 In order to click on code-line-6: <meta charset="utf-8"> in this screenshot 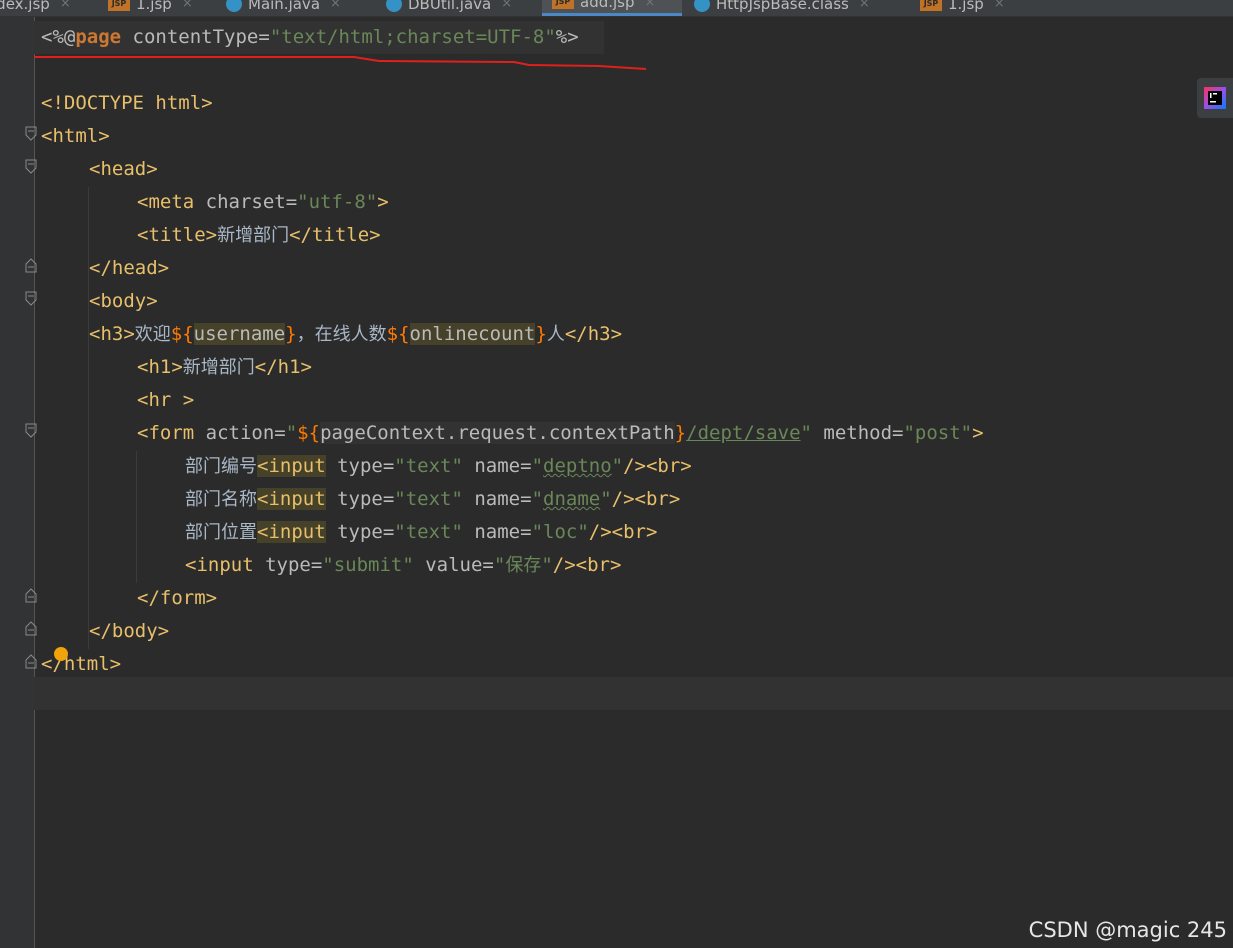, I will do `click(263, 202)`.